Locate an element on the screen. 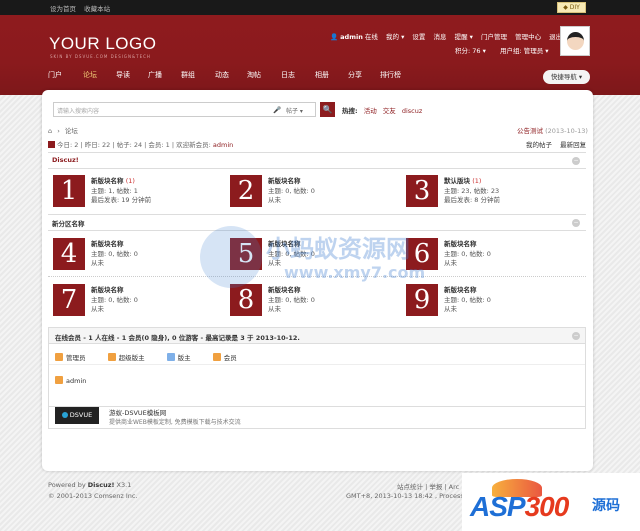 The image size is (640, 531). forum-number-icon: 6 is located at coordinates (422, 254).